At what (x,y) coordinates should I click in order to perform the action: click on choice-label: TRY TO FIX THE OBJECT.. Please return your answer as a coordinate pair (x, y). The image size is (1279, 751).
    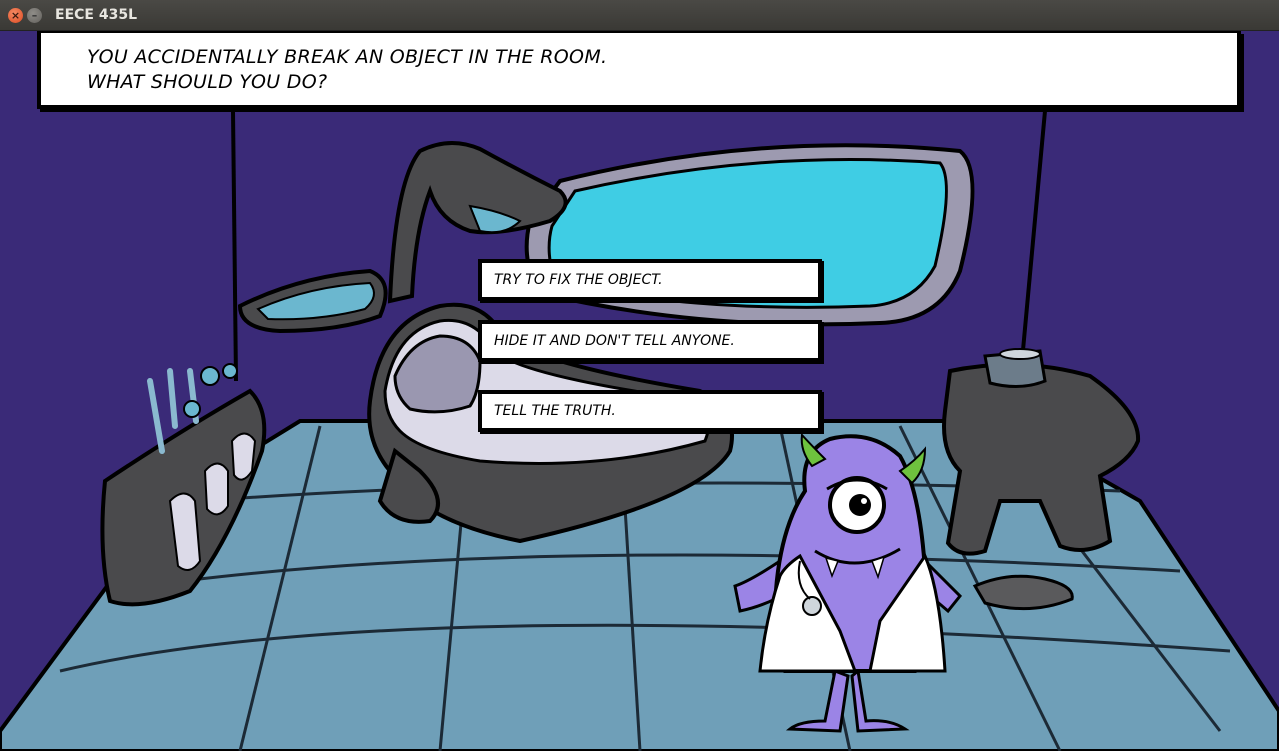
    Looking at the image, I should click on (578, 280).